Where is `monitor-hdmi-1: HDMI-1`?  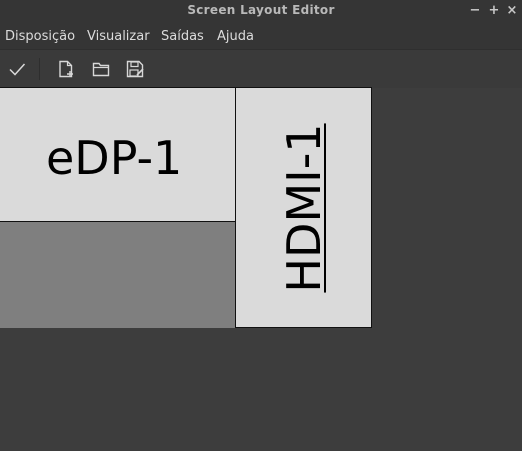 monitor-hdmi-1: HDMI-1 is located at coordinates (303, 207).